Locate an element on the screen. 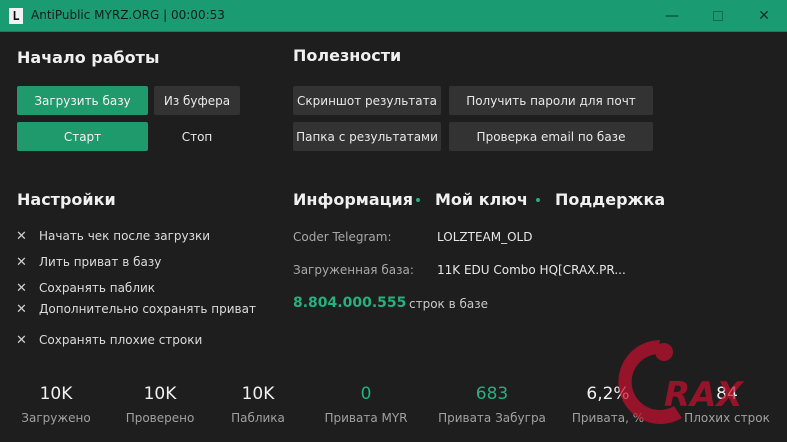 The width and height of the screenshot is (787, 442). option-label: Лить приват в базу is located at coordinates (100, 262).